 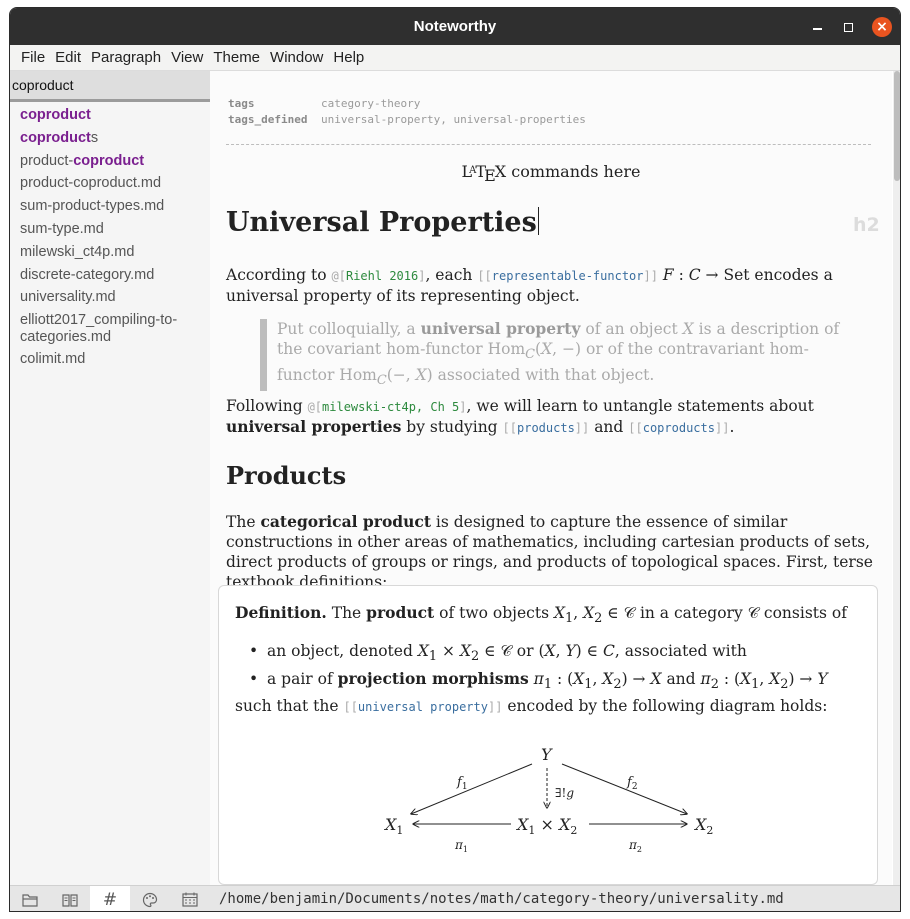 I want to click on bold-text: categorical product, so click(x=345, y=521).